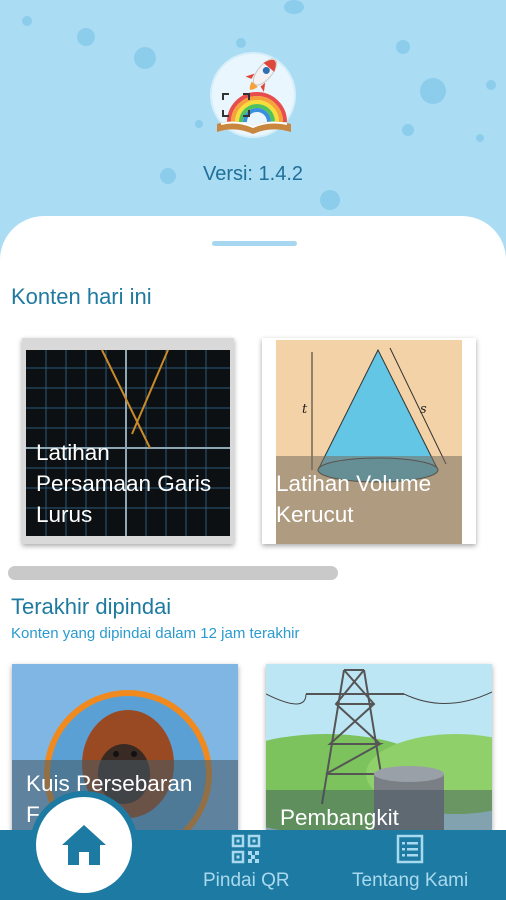 Image resolution: width=506 pixels, height=900 pixels. I want to click on section-title-today: Konten hari ini, so click(81, 296).